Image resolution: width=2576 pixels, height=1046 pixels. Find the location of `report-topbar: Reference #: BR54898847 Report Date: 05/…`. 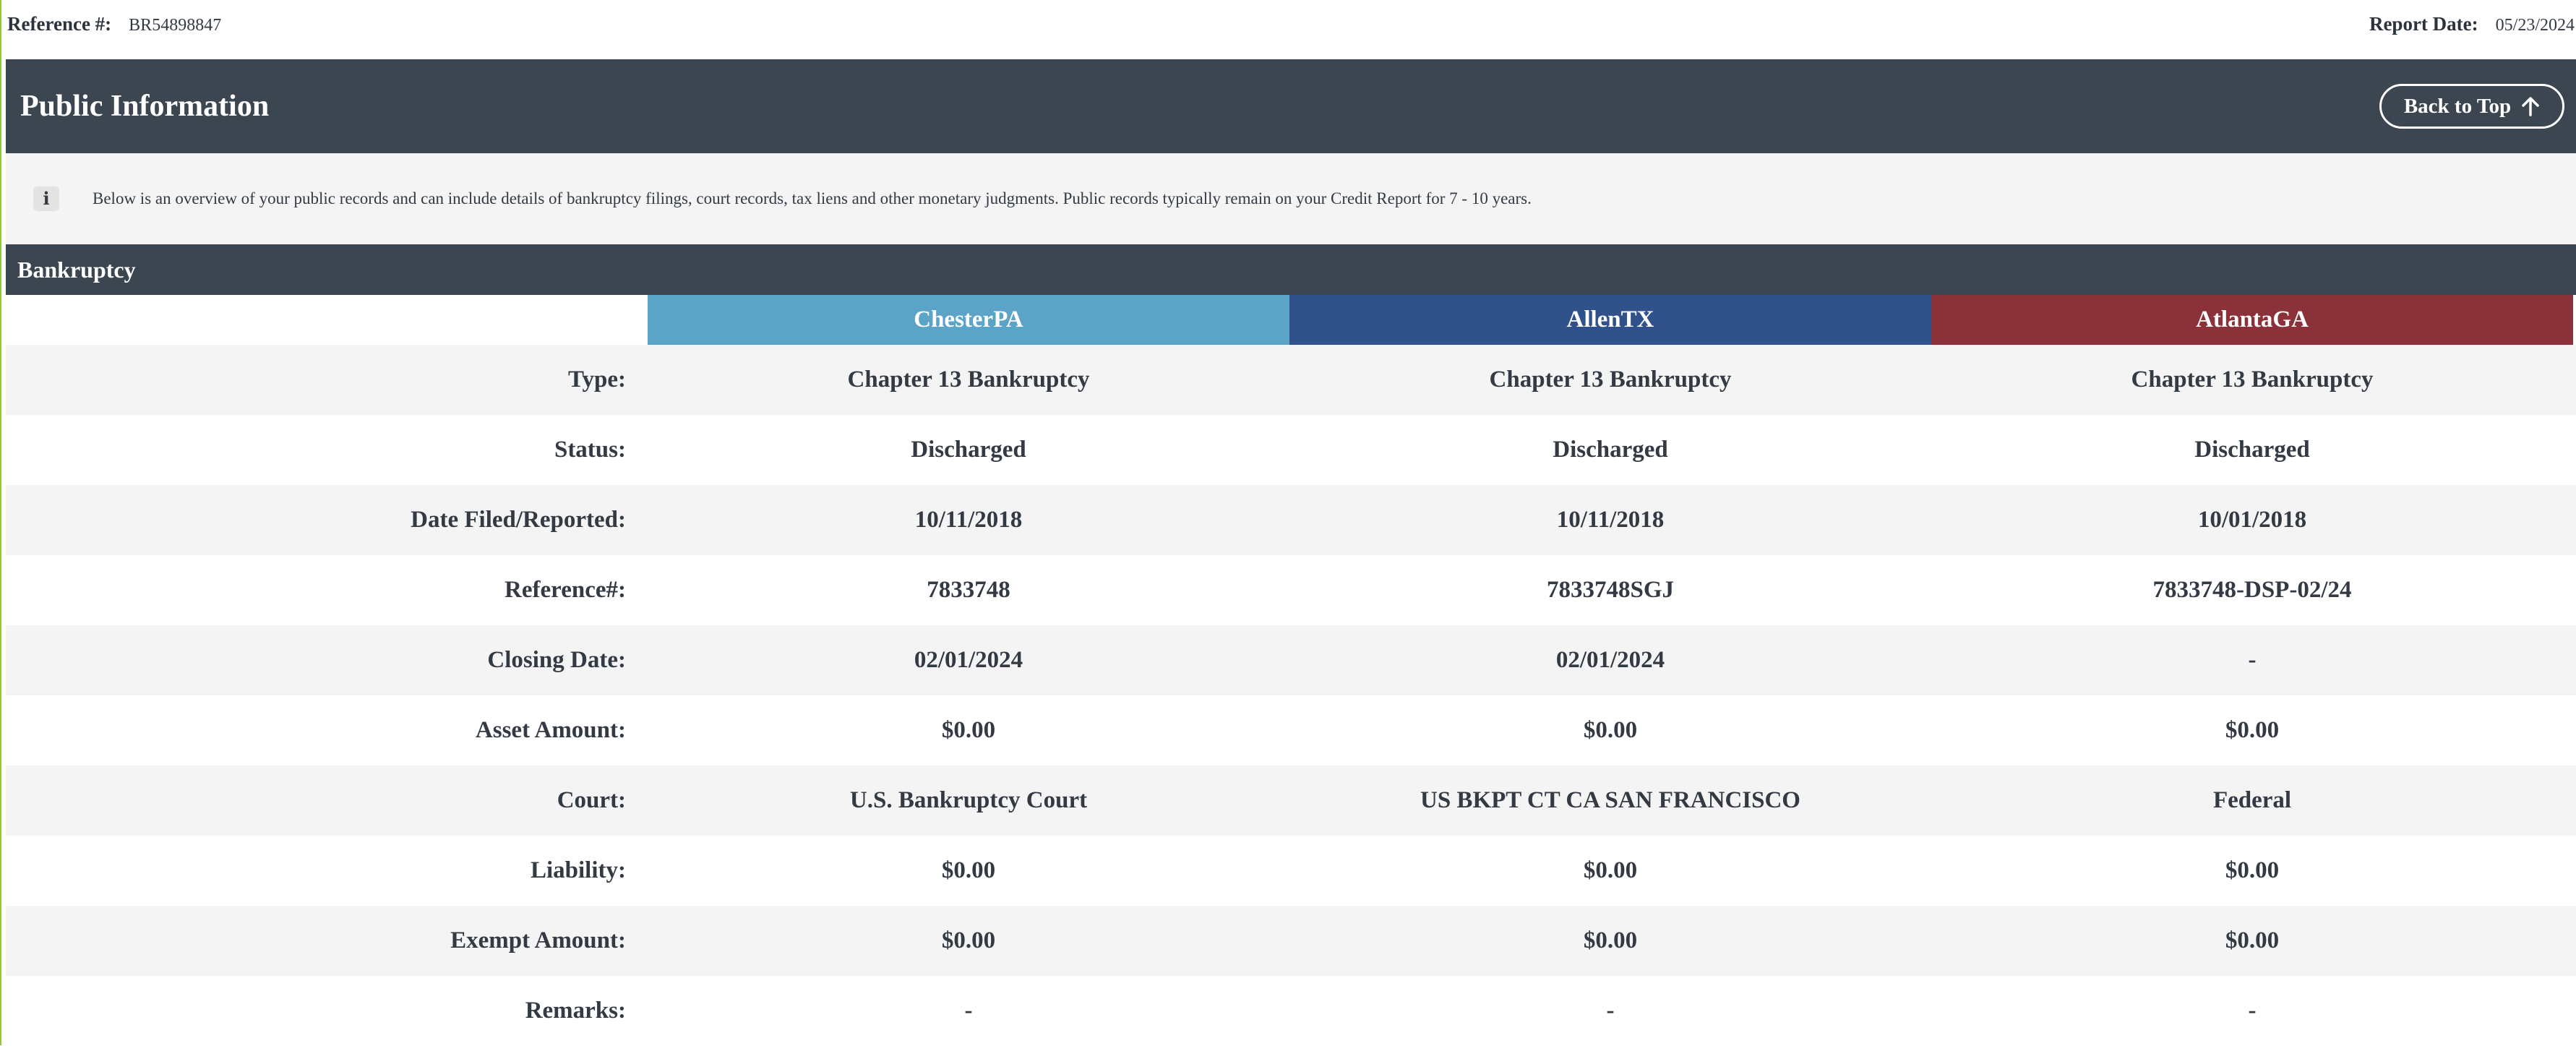

report-topbar: Reference #: BR54898847 Report Date: 05/… is located at coordinates (1291, 30).